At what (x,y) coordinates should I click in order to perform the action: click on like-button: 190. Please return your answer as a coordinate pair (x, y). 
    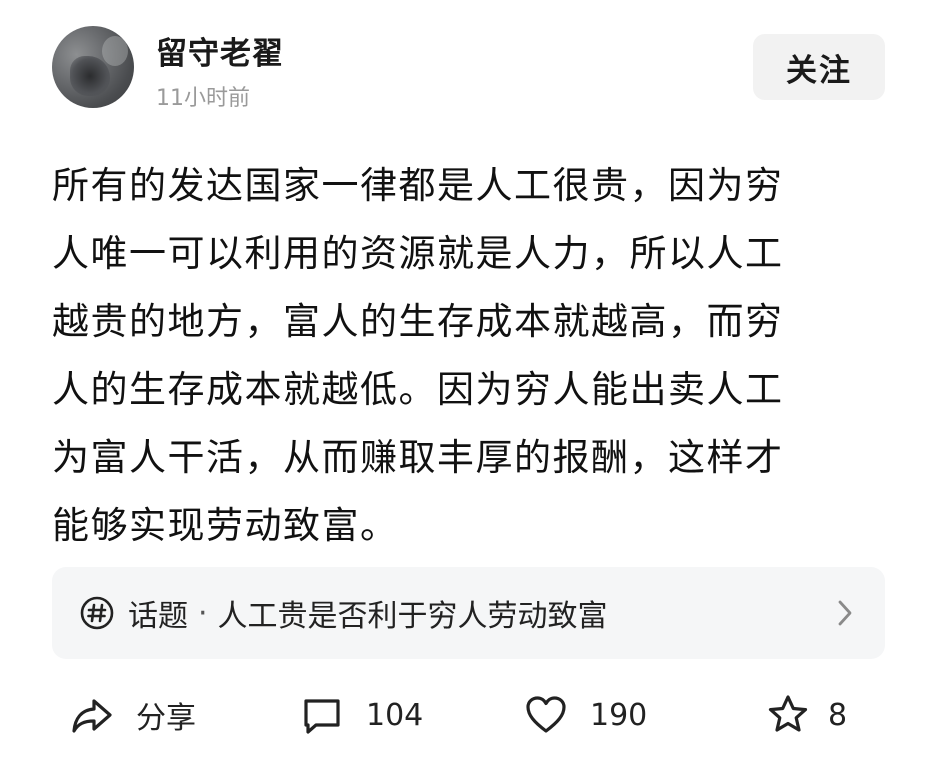
    Looking at the image, I should click on (585, 715).